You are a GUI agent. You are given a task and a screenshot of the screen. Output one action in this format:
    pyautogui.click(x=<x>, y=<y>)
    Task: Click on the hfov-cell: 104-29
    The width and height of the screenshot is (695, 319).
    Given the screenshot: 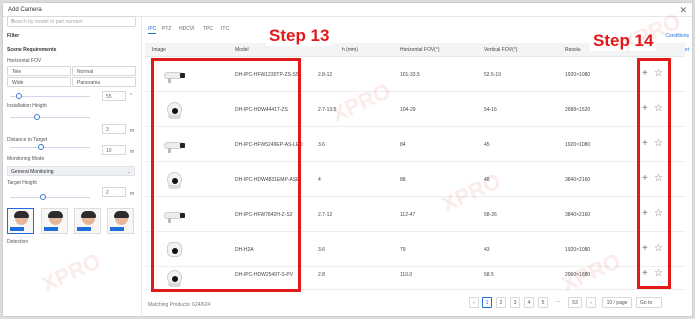 What is the action you would take?
    pyautogui.click(x=408, y=110)
    